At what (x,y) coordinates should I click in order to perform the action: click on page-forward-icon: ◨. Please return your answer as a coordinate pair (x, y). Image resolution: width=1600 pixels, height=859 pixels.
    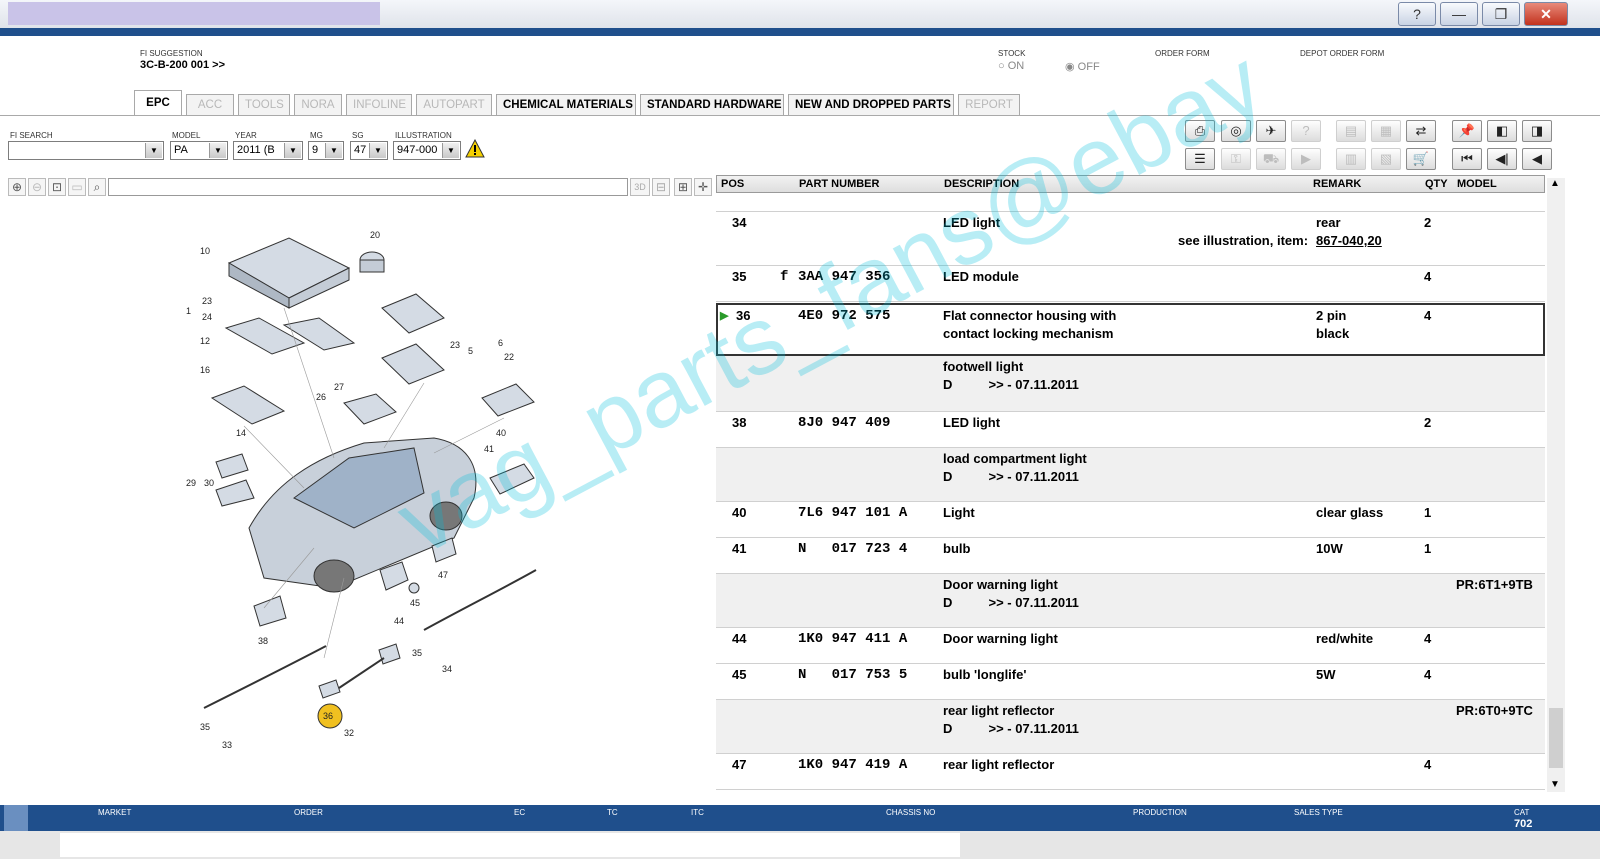
    Looking at the image, I should click on (1537, 131).